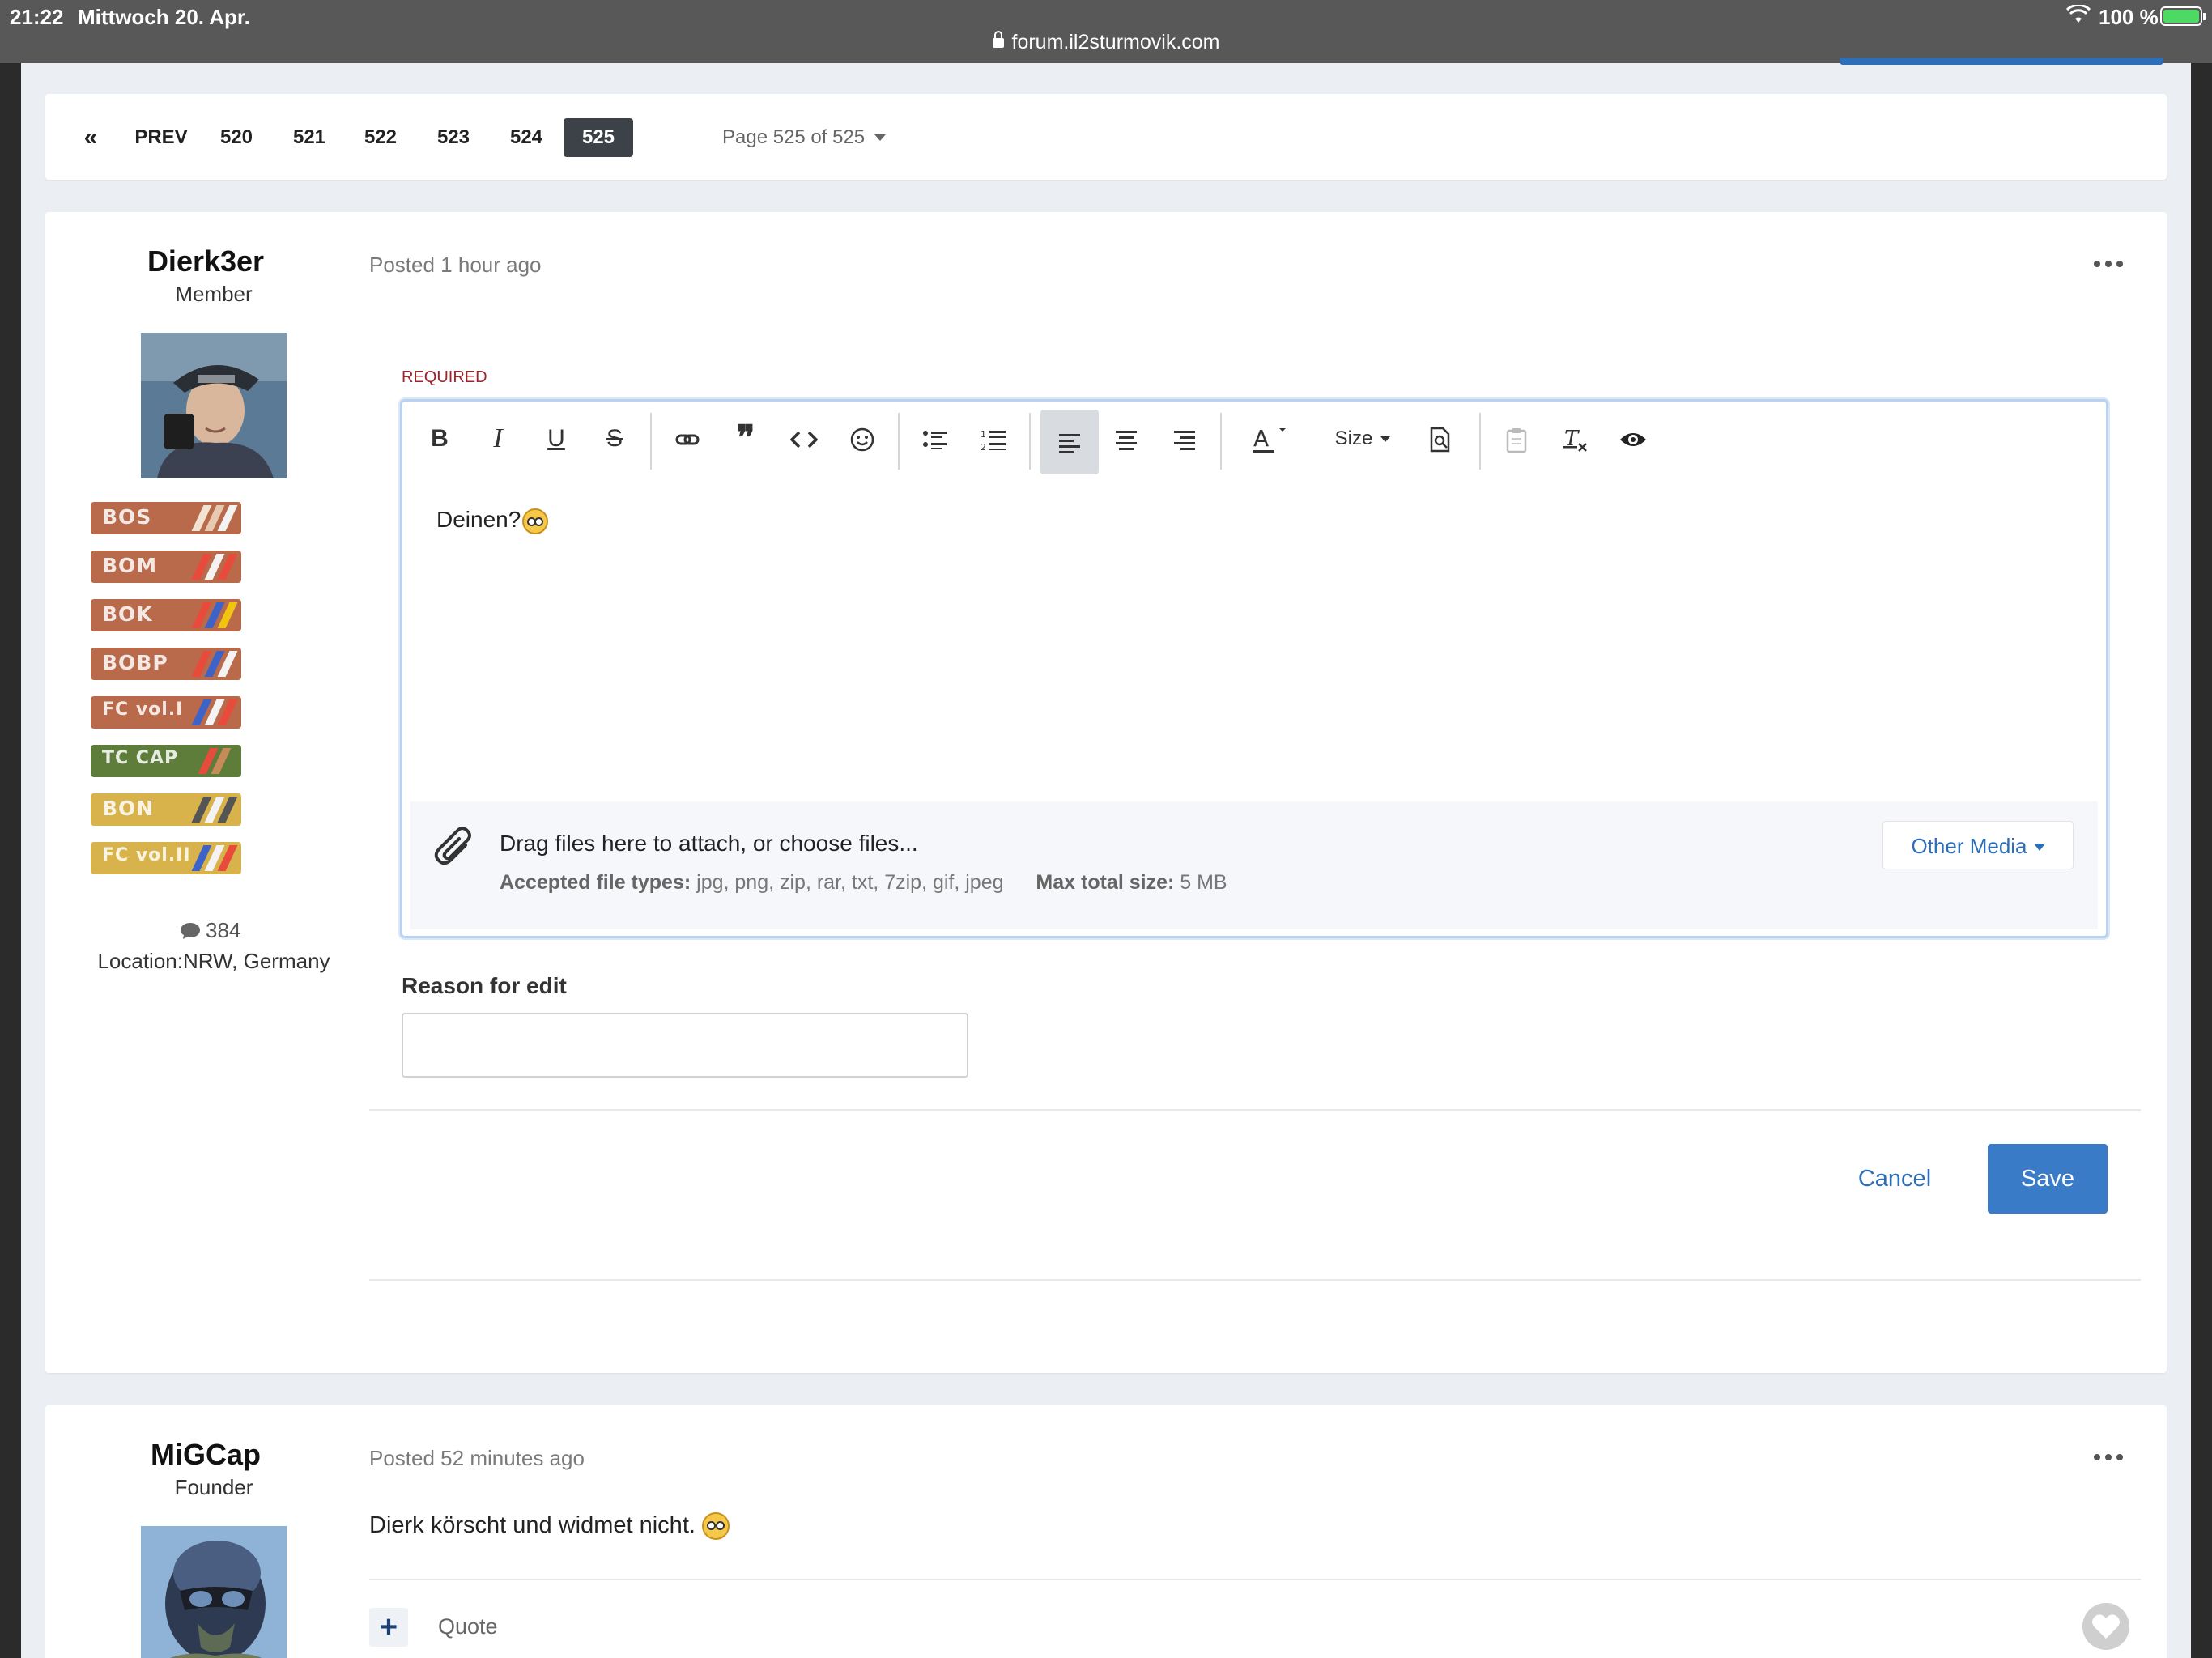 The height and width of the screenshot is (1658, 2212). What do you see at coordinates (485, 985) in the screenshot?
I see `reason-for-edit-label: Reason for edit` at bounding box center [485, 985].